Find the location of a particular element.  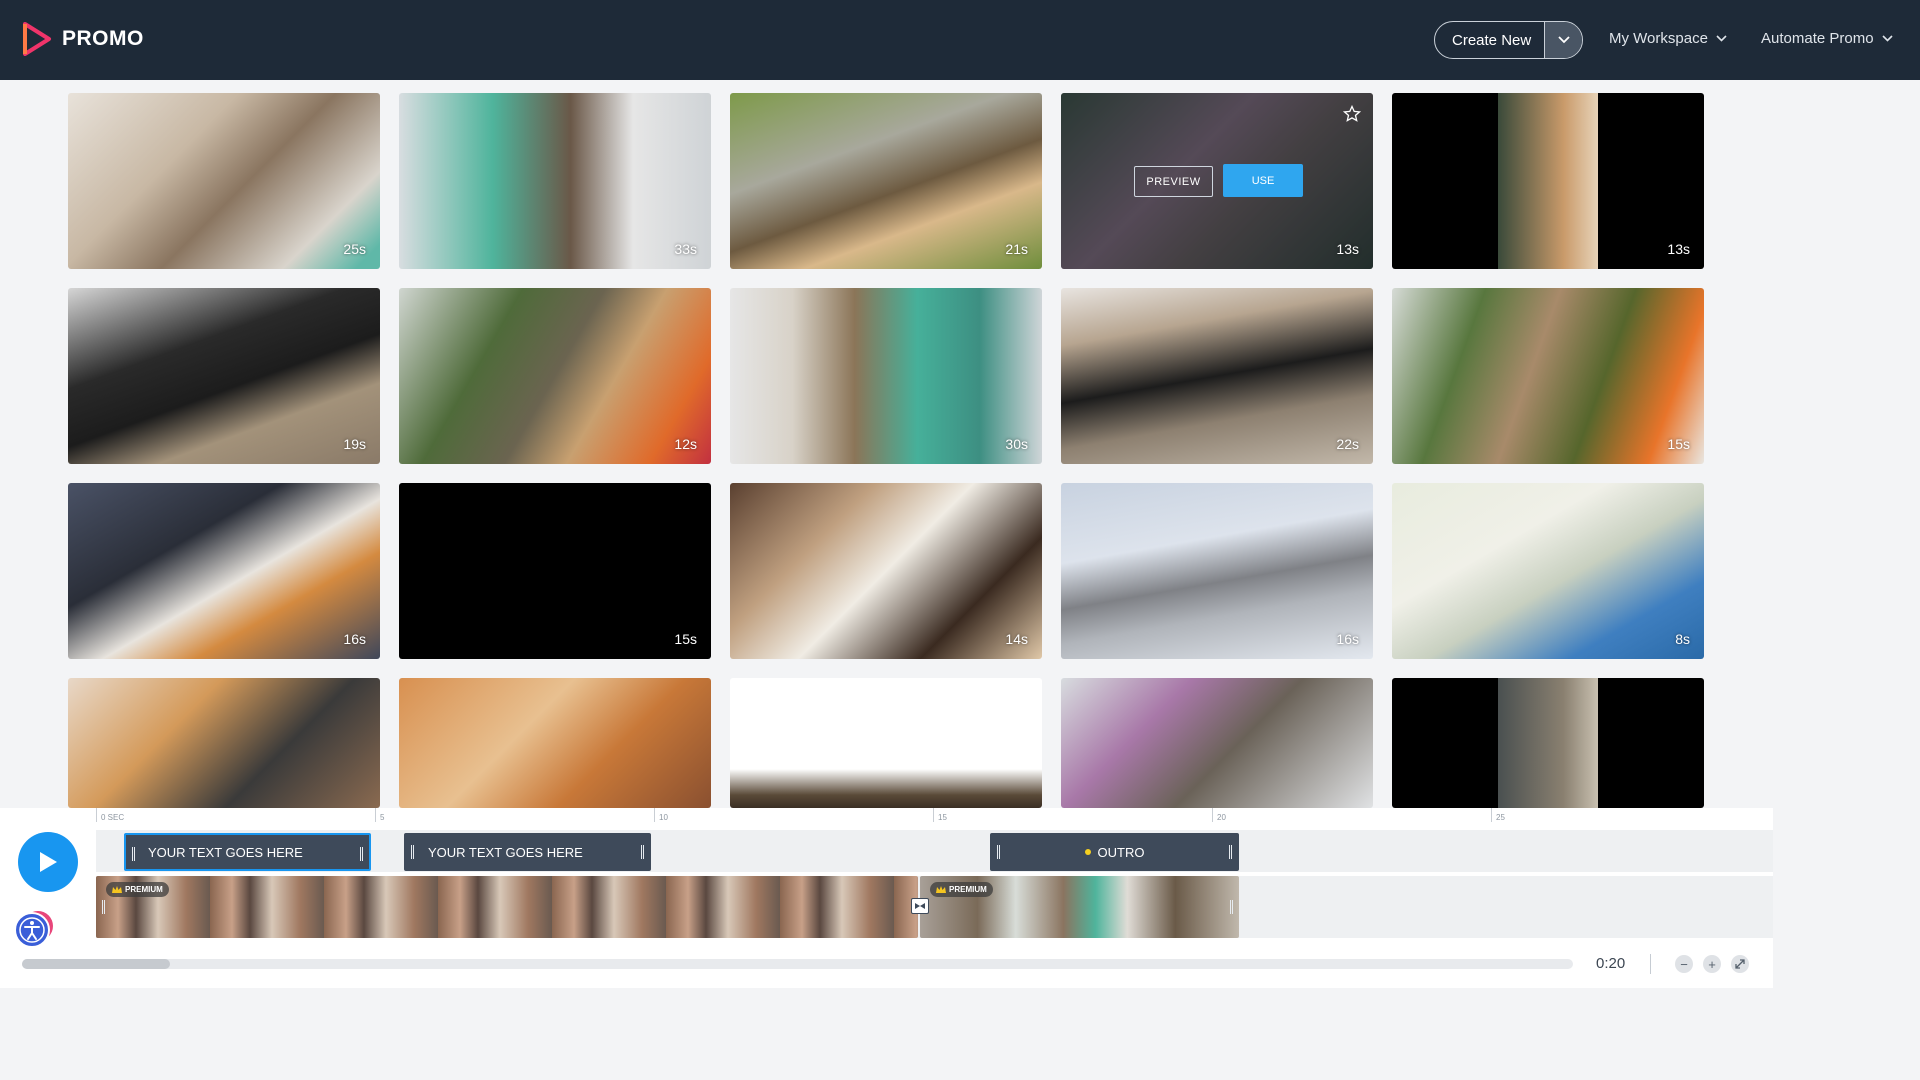

promo-logo: PROMO is located at coordinates (83, 39).